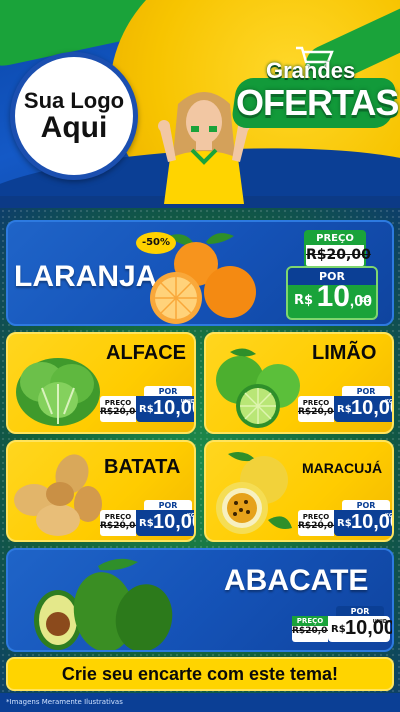 This screenshot has height=712, width=400. Describe the element at coordinates (64, 702) in the screenshot. I see `disclaimer-footnote: *Imagens Meramente Ilustrativas` at that location.